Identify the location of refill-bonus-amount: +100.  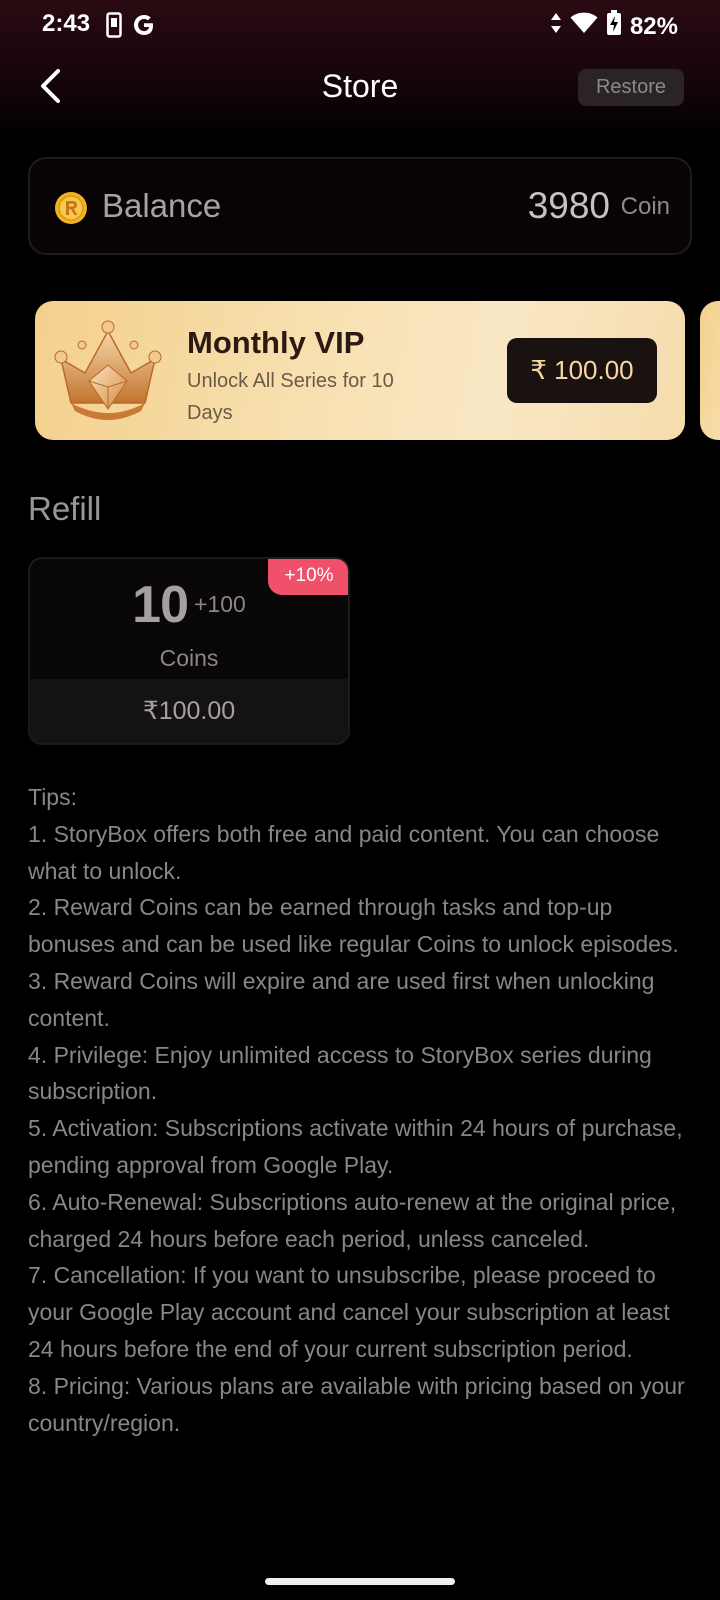
(220, 604).